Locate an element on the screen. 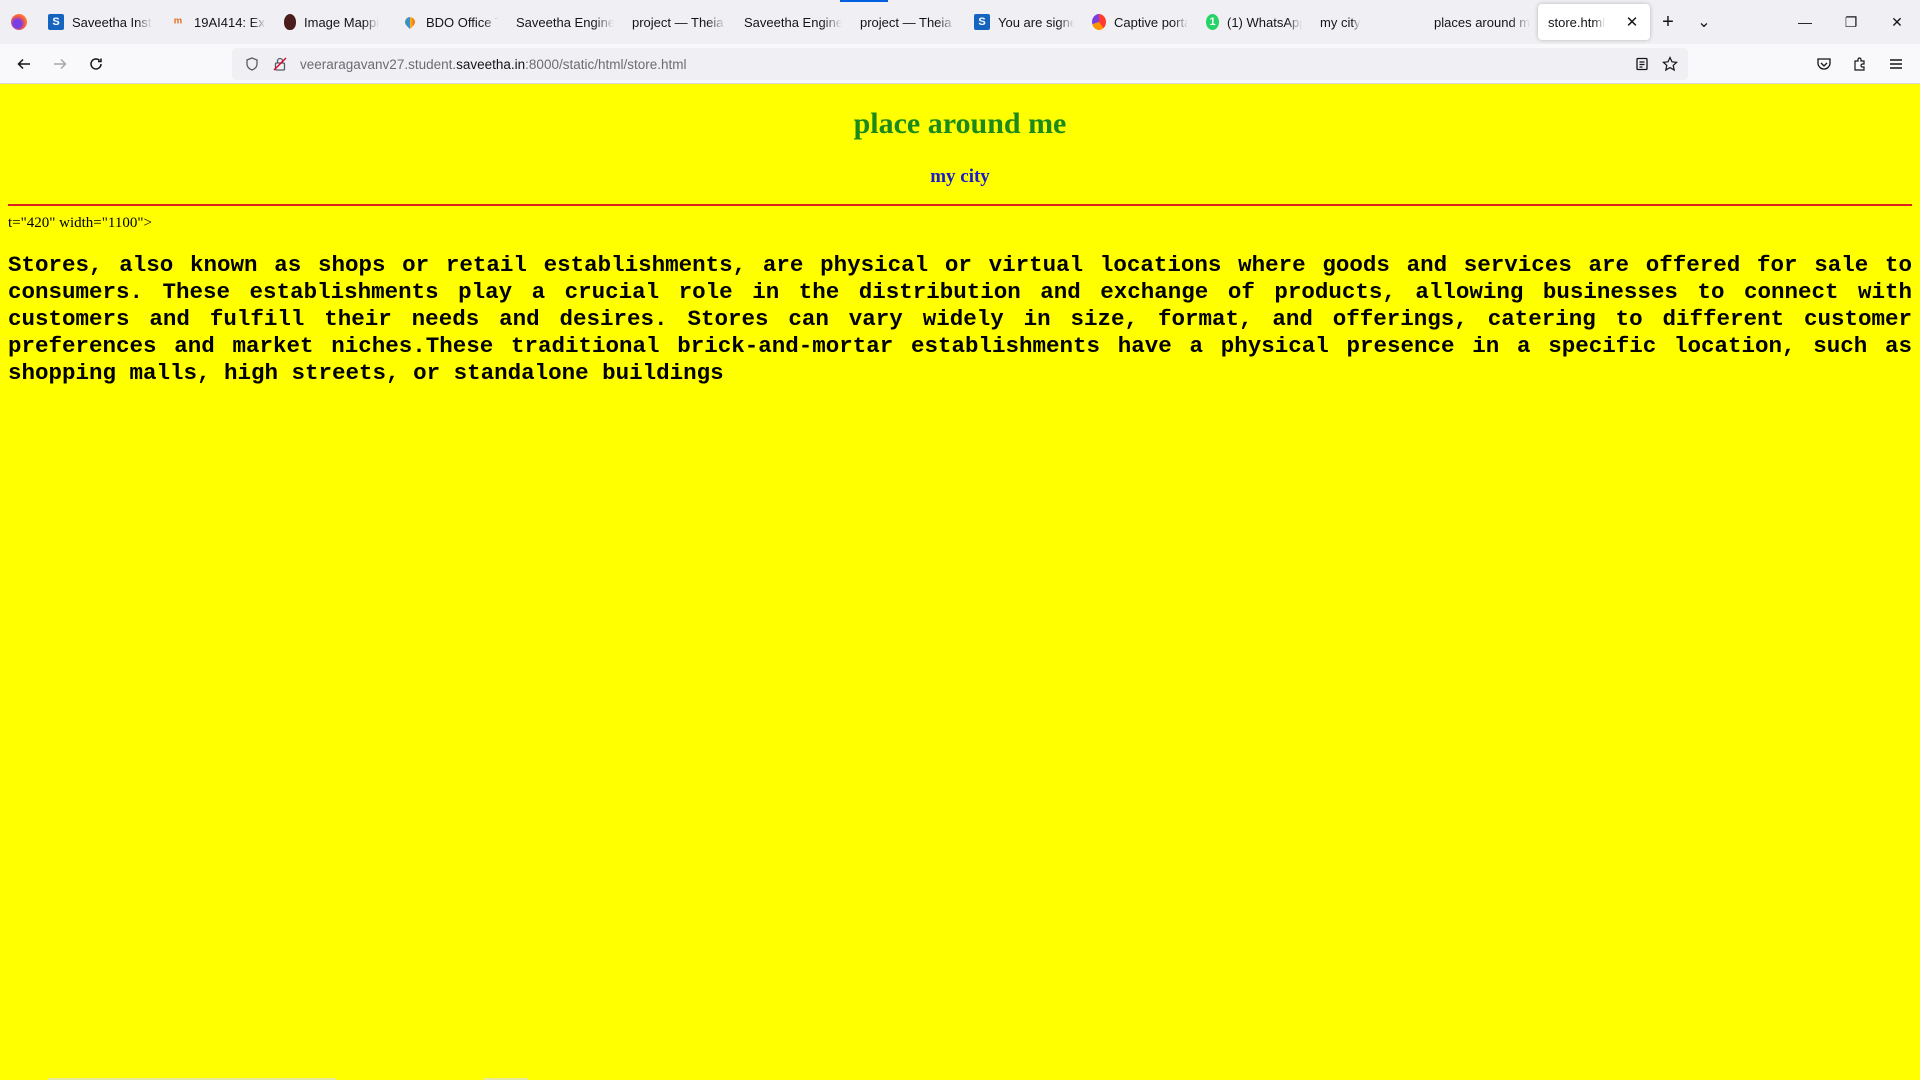  restore-icon: ❐ is located at coordinates (1851, 21).